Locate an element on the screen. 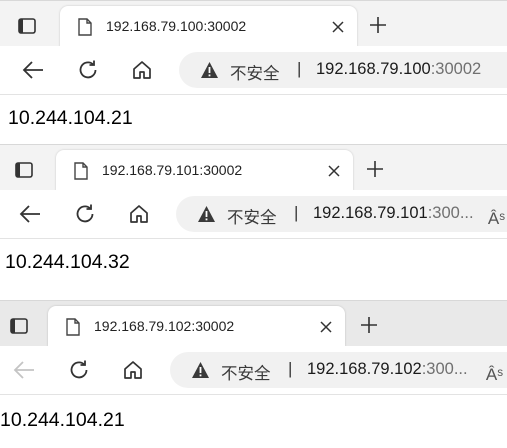  page-content-text: 10.244.104.32 is located at coordinates (67, 262).